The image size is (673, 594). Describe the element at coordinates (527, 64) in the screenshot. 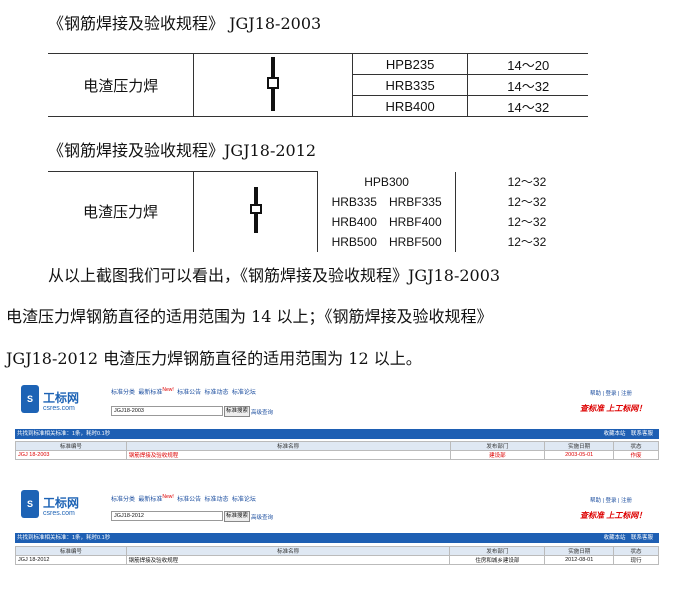

I see `range-cell: 14～20` at that location.